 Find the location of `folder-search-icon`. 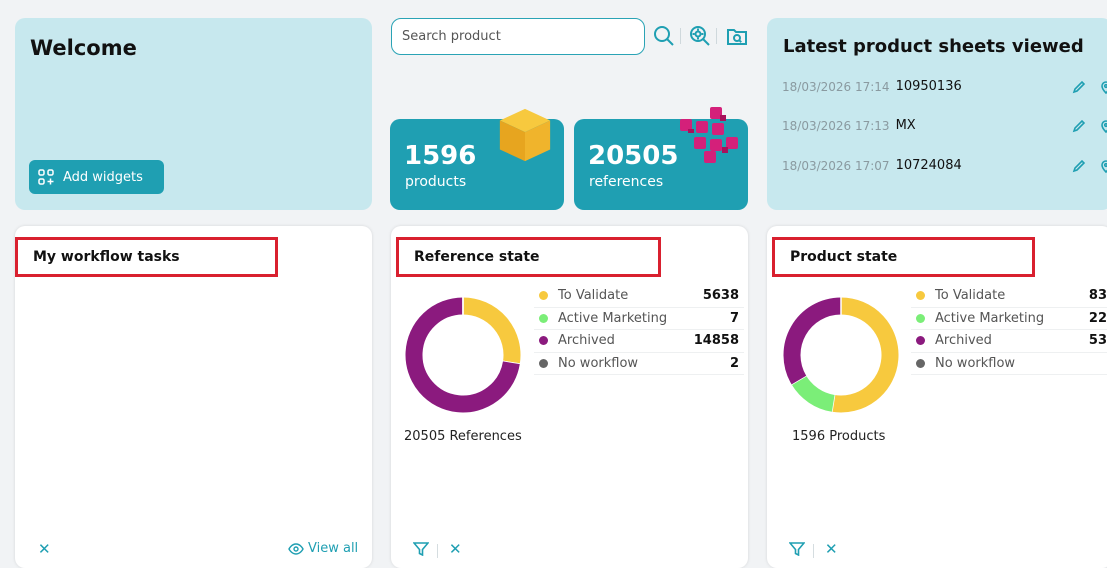

folder-search-icon is located at coordinates (737, 36).